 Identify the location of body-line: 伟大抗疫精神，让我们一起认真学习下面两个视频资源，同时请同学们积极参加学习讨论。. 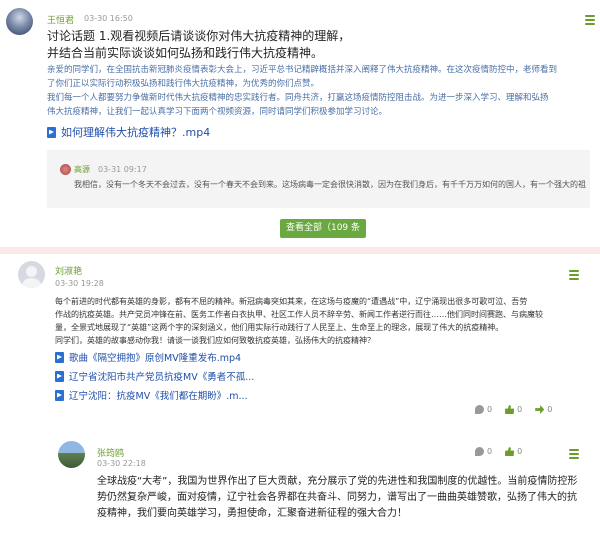
(217, 112).